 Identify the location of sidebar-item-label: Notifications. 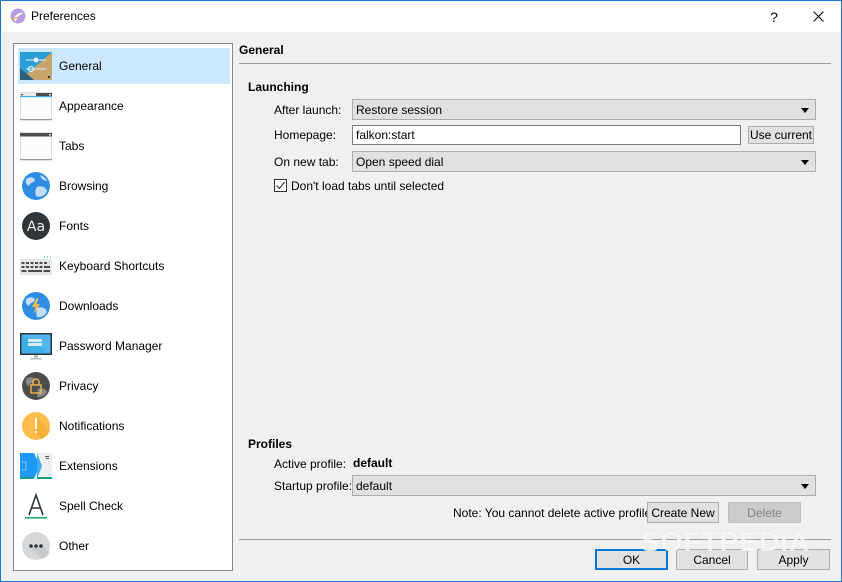
(92, 426).